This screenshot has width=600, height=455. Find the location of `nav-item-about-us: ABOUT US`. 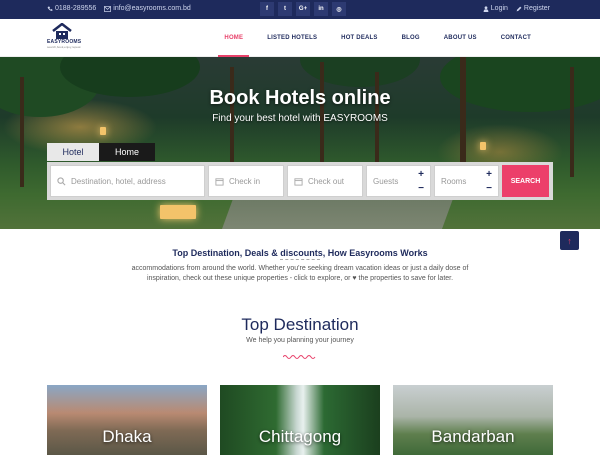

nav-item-about-us: ABOUT US is located at coordinates (460, 38).